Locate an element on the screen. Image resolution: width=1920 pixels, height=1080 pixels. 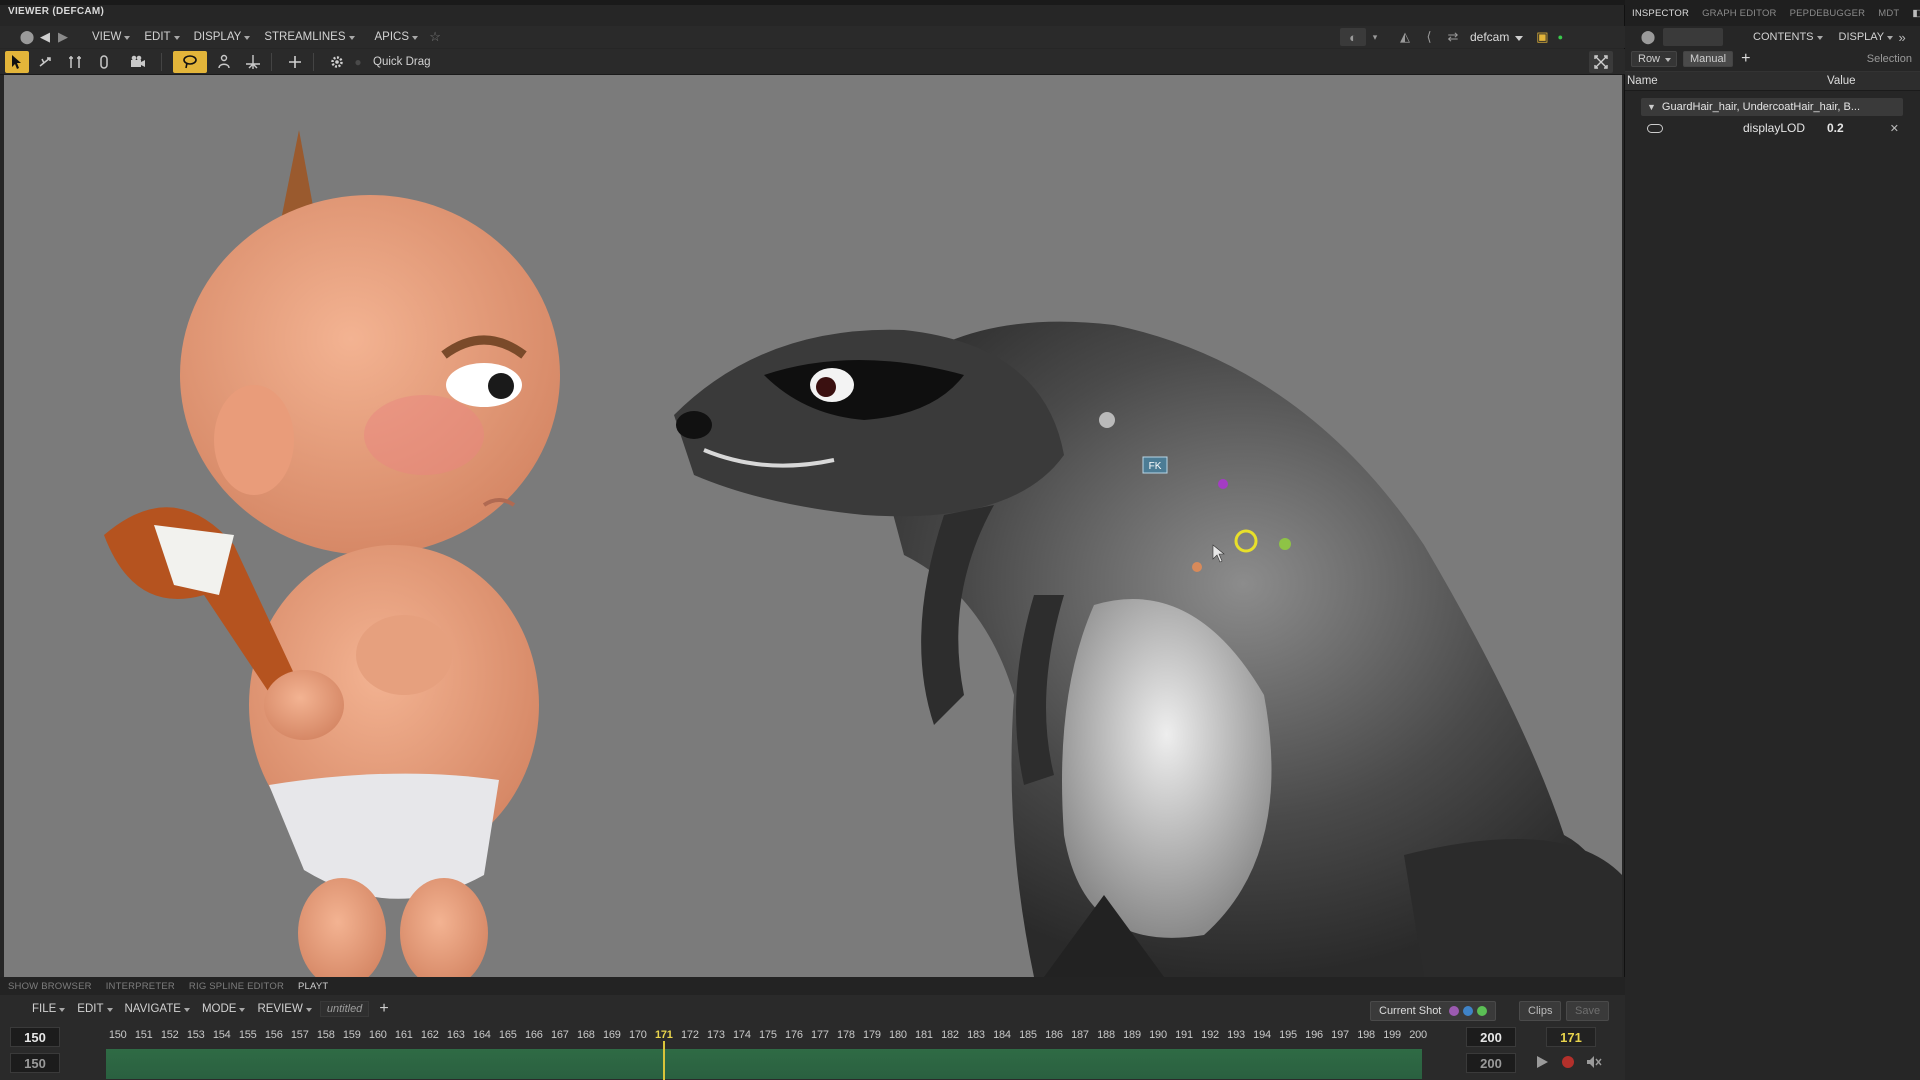
rig-control-grey is located at coordinates (1107, 420).